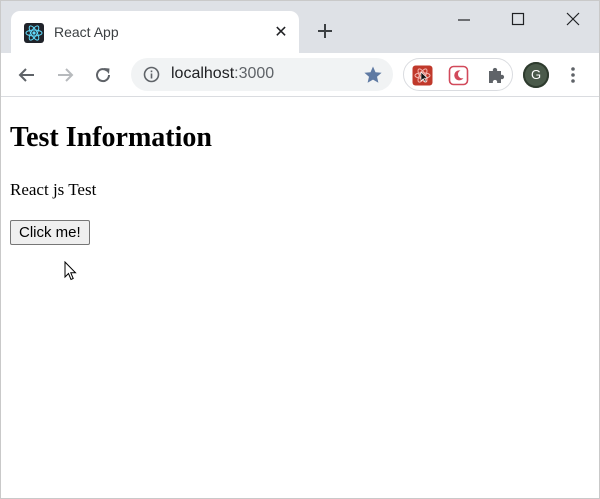 This screenshot has height=499, width=600. Describe the element at coordinates (573, 75) in the screenshot. I see `kebab-menu-icon` at that location.